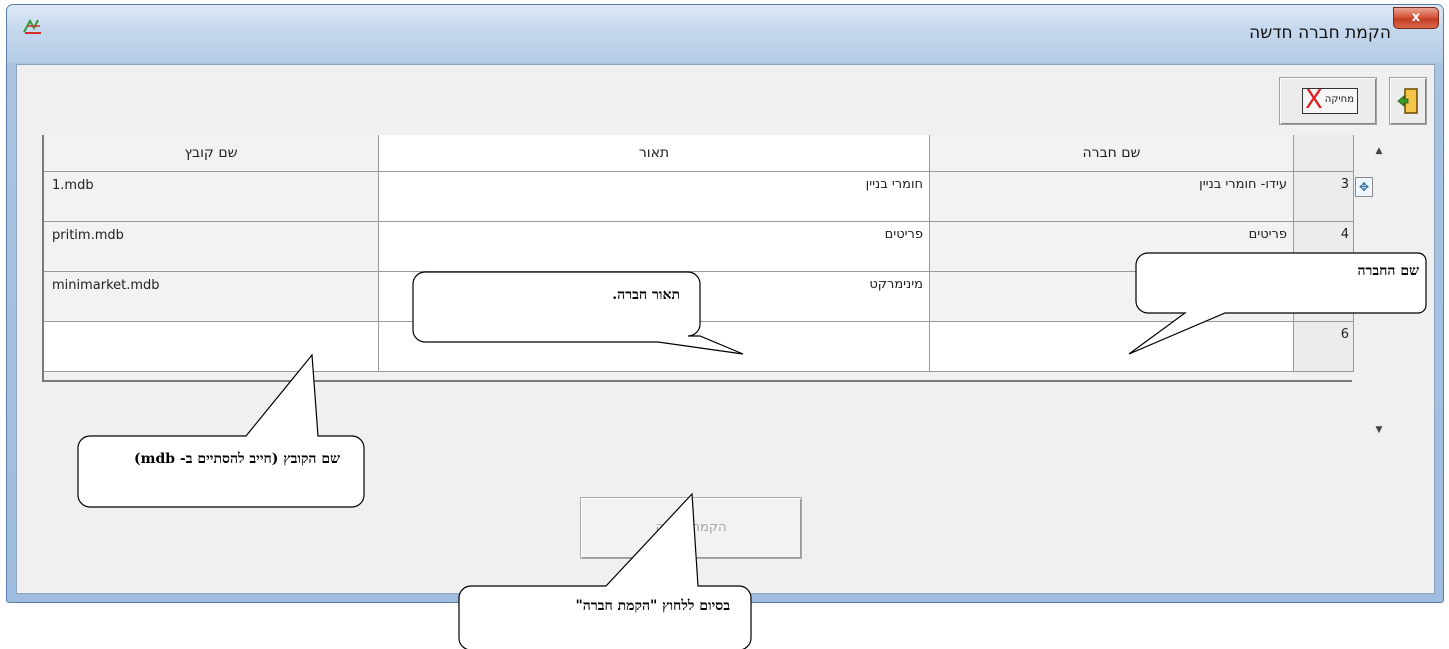  I want to click on cell-file, so click(211, 347).